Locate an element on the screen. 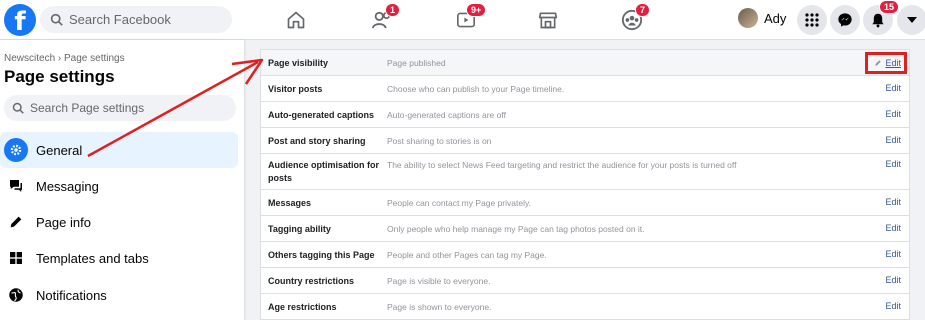 This screenshot has width=925, height=320. account-menu-caret-icon is located at coordinates (911, 20).